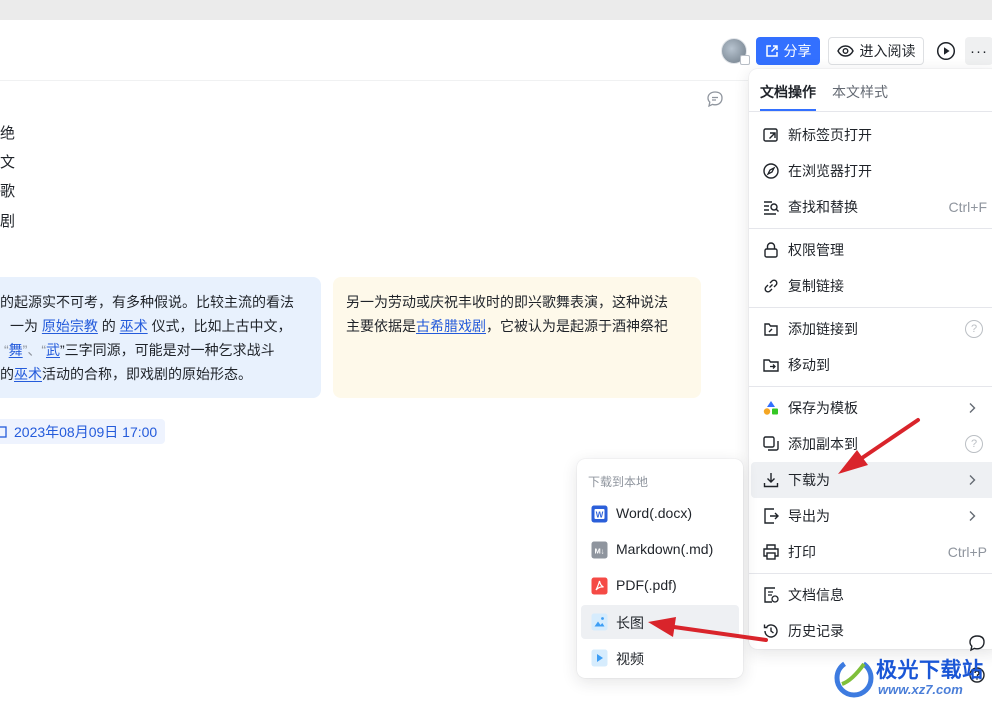 The height and width of the screenshot is (706, 992). I want to click on menu-item-add-copy-to: 添加副本到 ?, so click(871, 444).